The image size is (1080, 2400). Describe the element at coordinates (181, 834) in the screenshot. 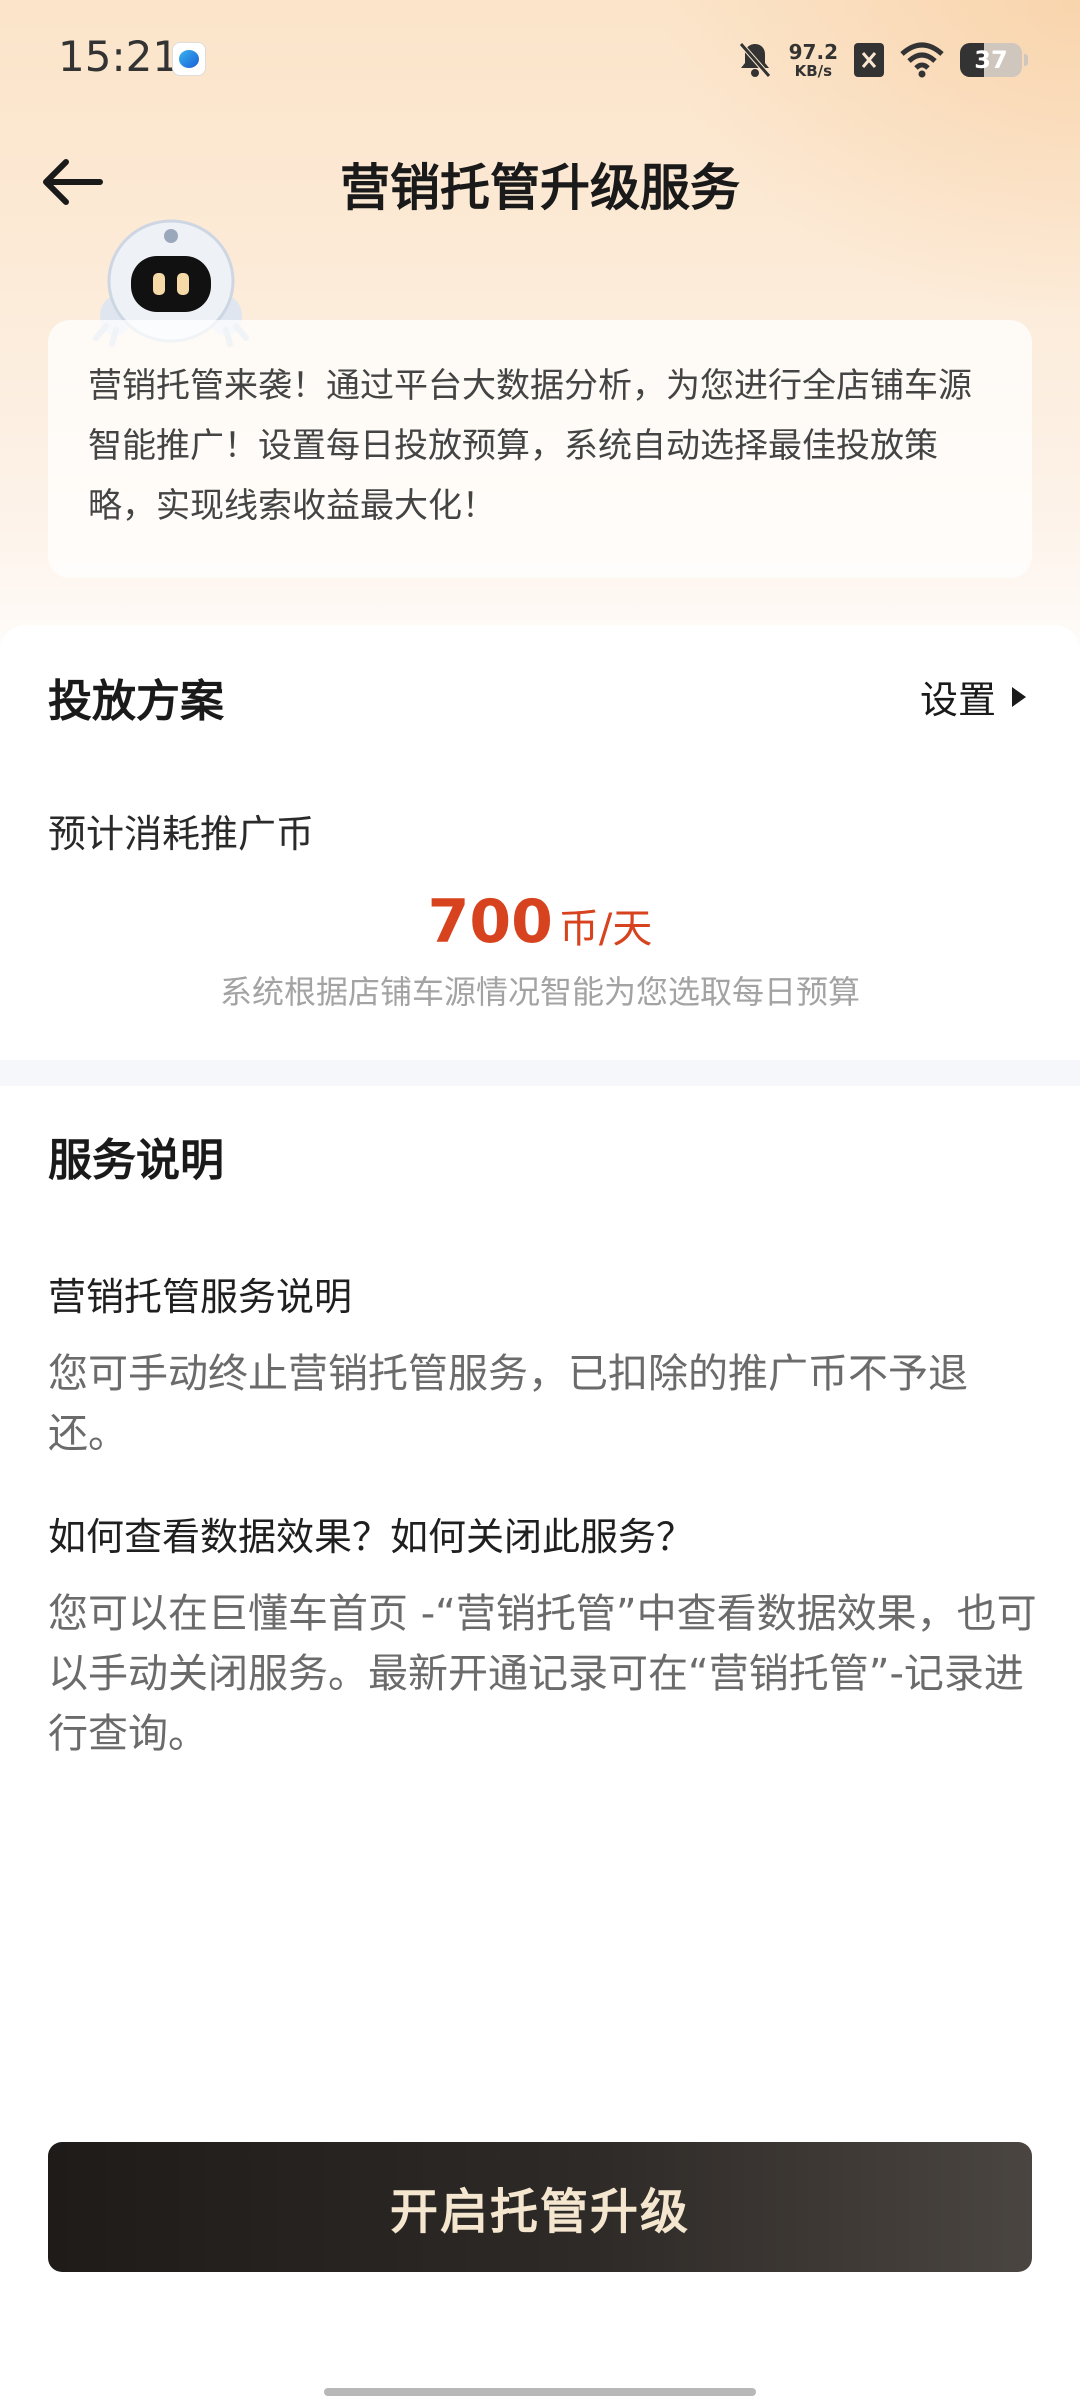

I see `estimate-label: 预计消耗推广币` at that location.